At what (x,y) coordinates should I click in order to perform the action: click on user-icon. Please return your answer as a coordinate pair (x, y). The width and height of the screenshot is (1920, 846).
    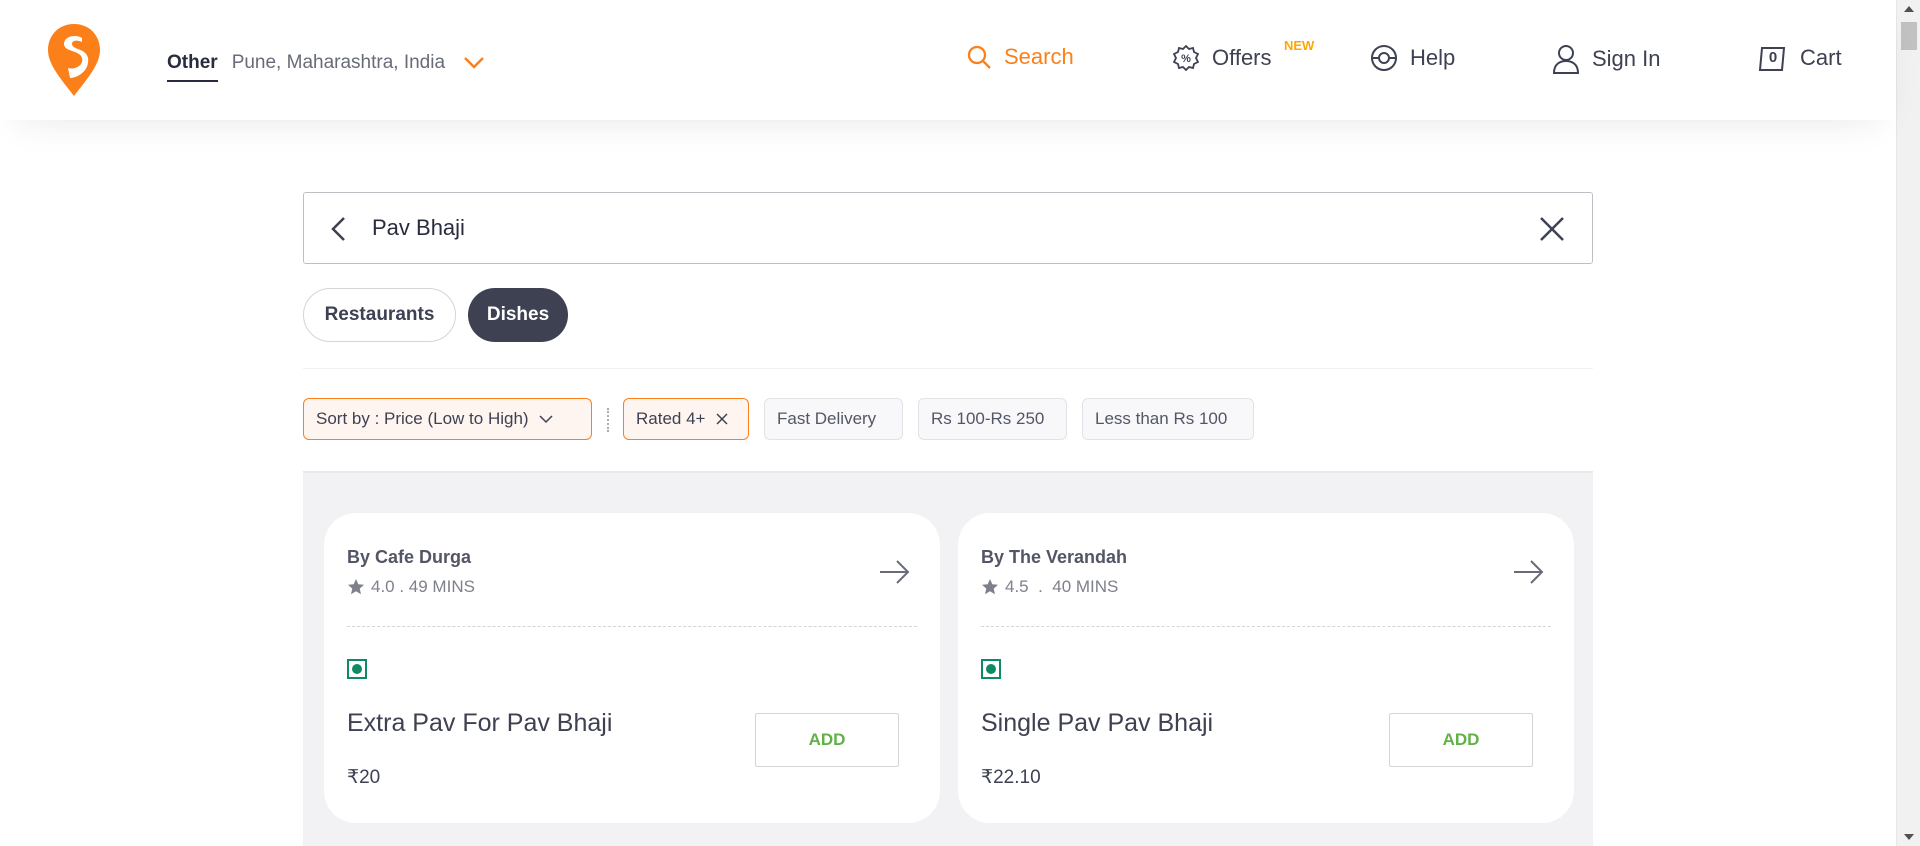
    Looking at the image, I should click on (1566, 59).